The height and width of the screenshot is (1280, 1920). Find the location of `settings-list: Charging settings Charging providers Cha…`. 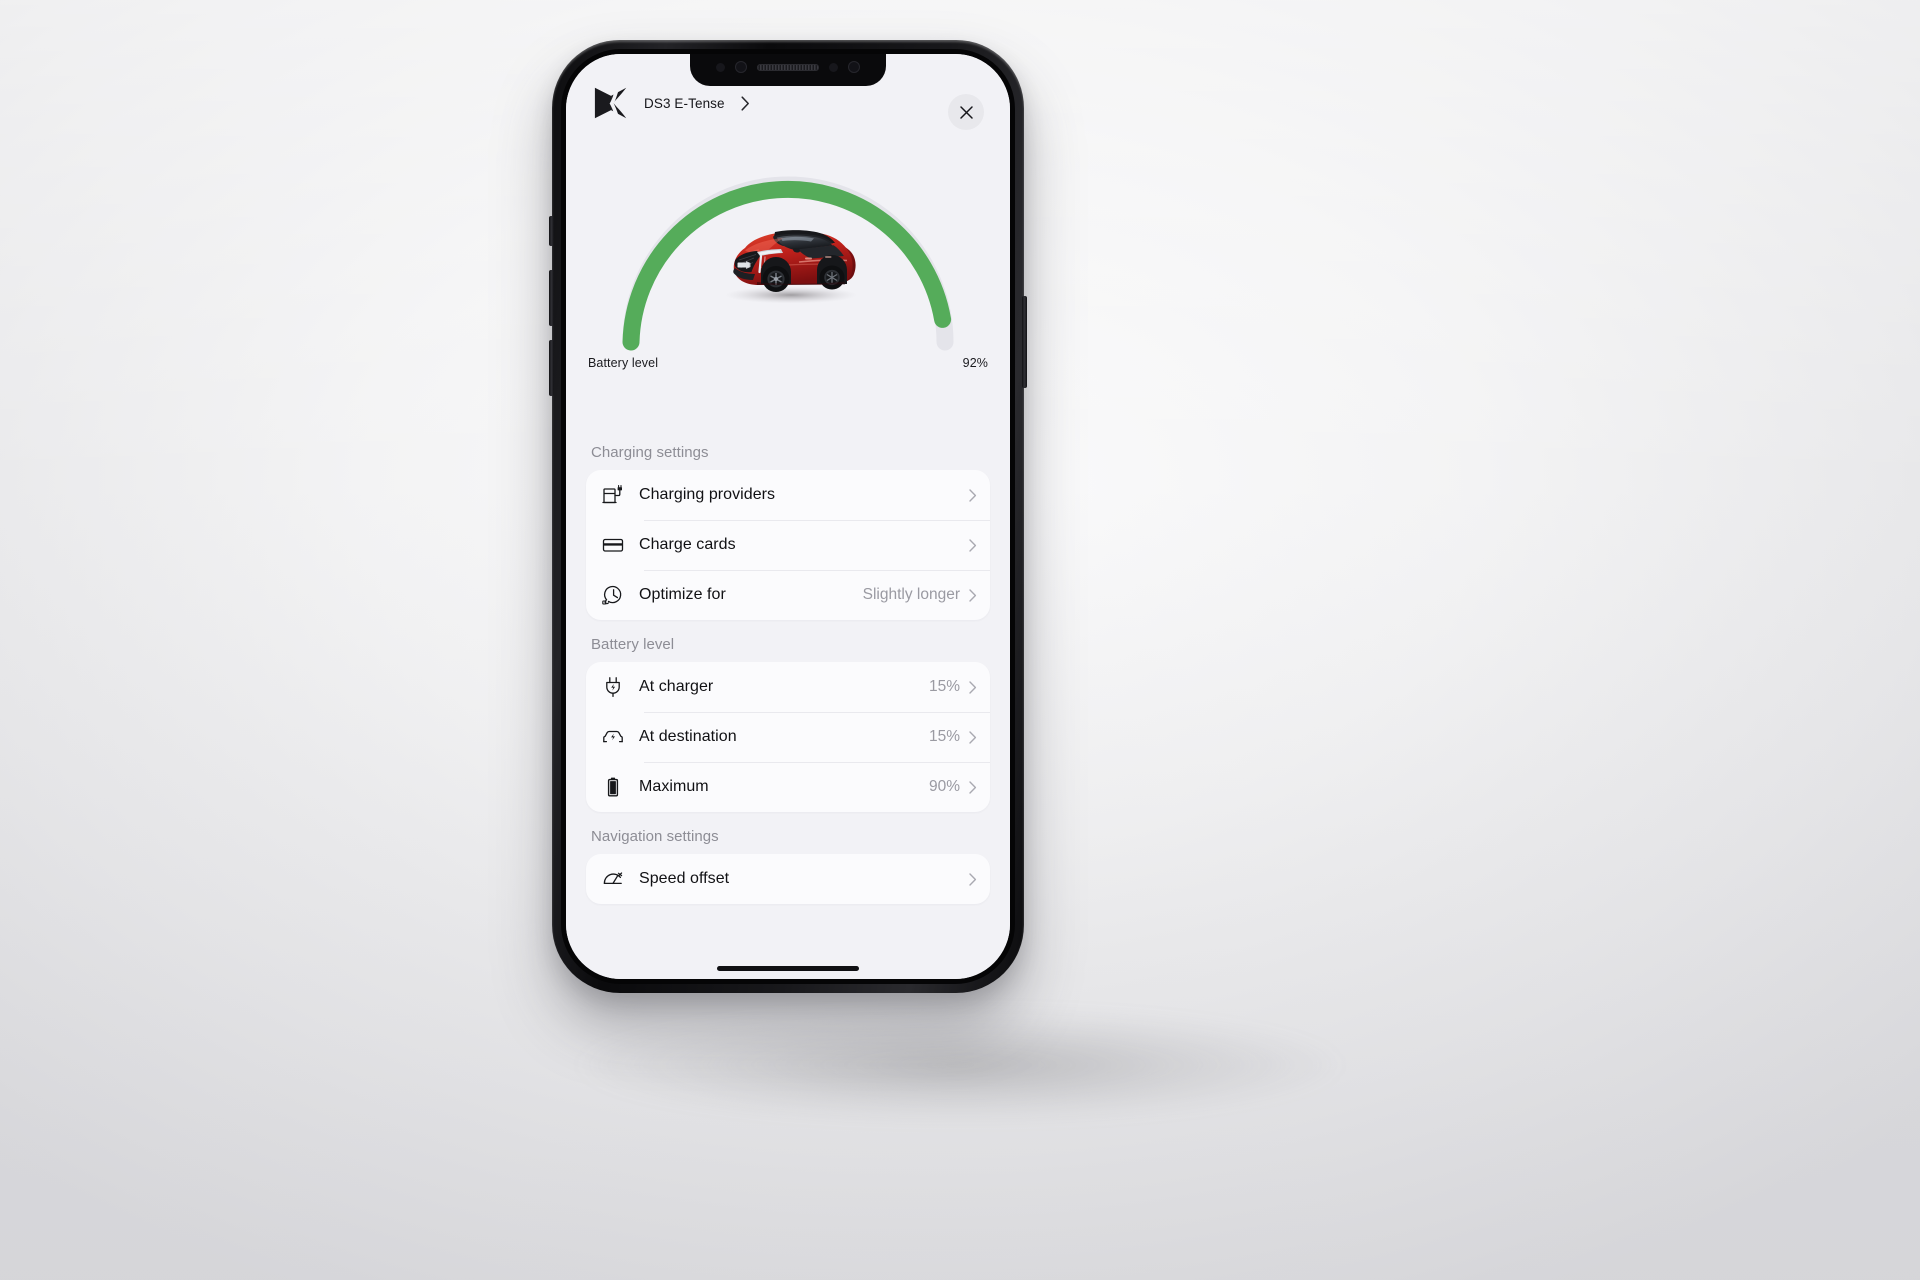

settings-list: Charging settings Charging providers Cha… is located at coordinates (788, 701).